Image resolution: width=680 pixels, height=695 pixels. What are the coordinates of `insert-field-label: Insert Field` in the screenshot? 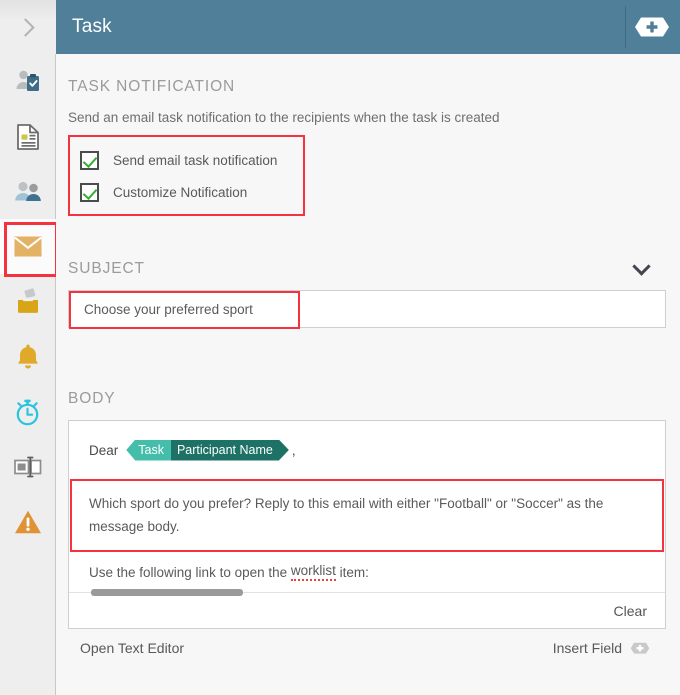 It's located at (587, 648).